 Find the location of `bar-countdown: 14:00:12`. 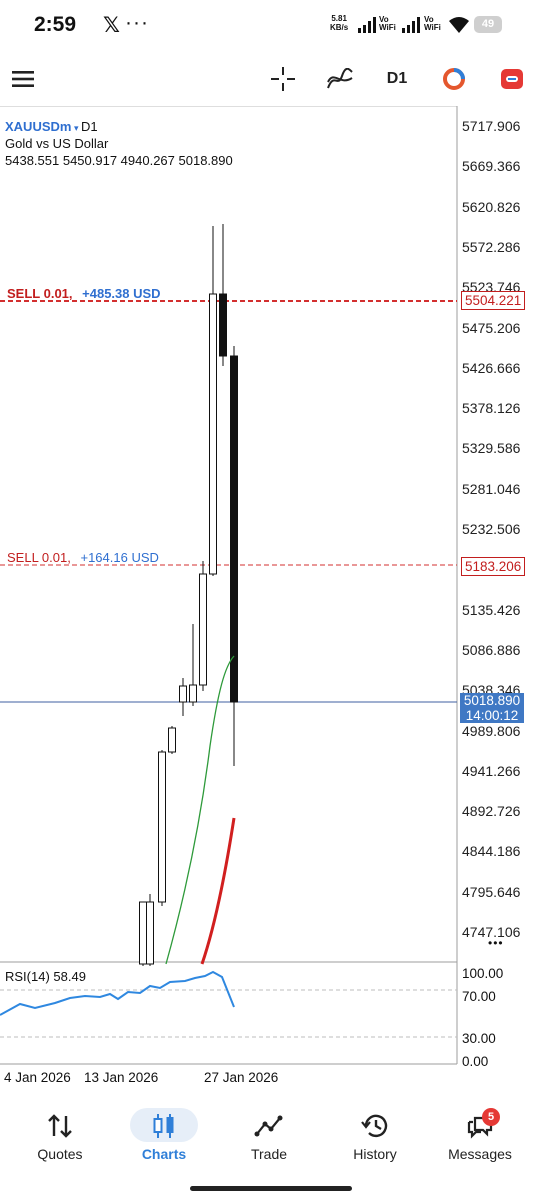

bar-countdown: 14:00:12 is located at coordinates (492, 715).